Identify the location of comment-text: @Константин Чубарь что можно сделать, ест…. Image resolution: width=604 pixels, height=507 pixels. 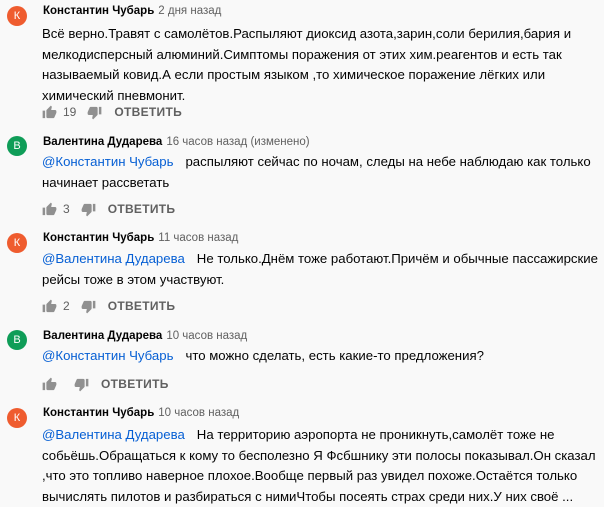
(322, 356).